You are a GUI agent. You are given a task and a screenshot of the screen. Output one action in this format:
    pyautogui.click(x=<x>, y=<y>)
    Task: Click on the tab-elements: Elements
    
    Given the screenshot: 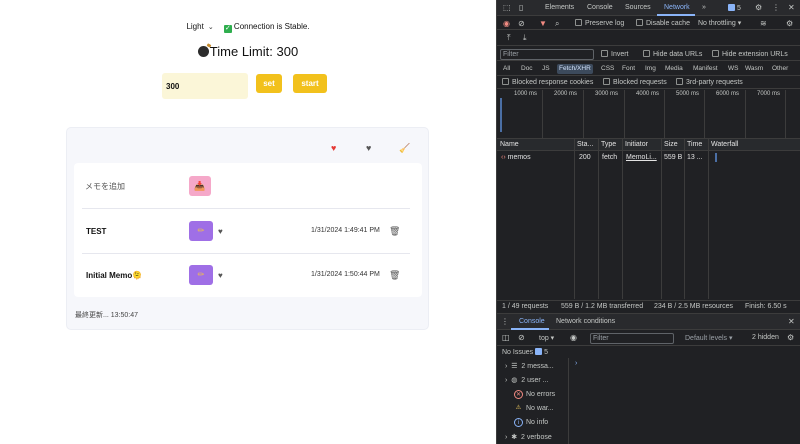 What is the action you would take?
    pyautogui.click(x=559, y=7)
    